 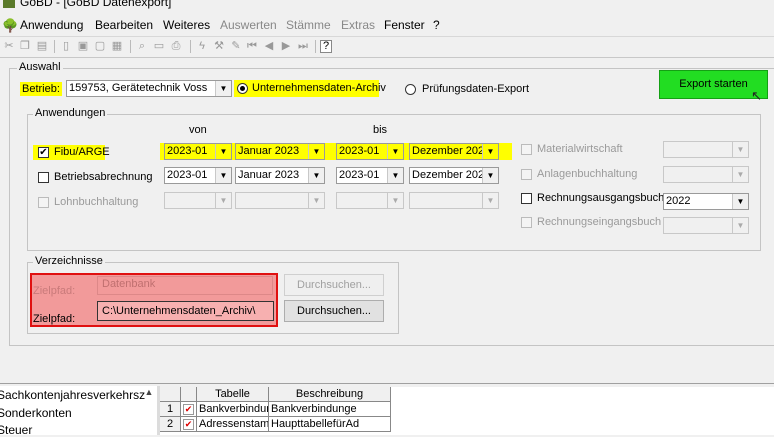 What do you see at coordinates (72, 395) in the screenshot?
I see `tree-item-sachkonten: Sachkontenjahresverkehrsz` at bounding box center [72, 395].